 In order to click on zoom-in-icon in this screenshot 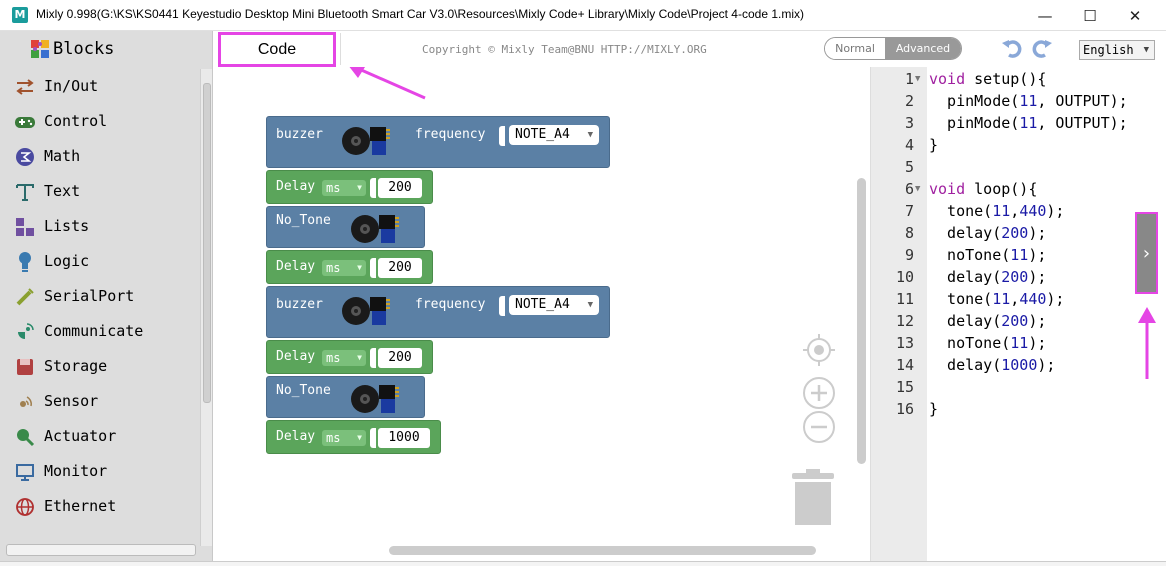, I will do `click(819, 393)`.